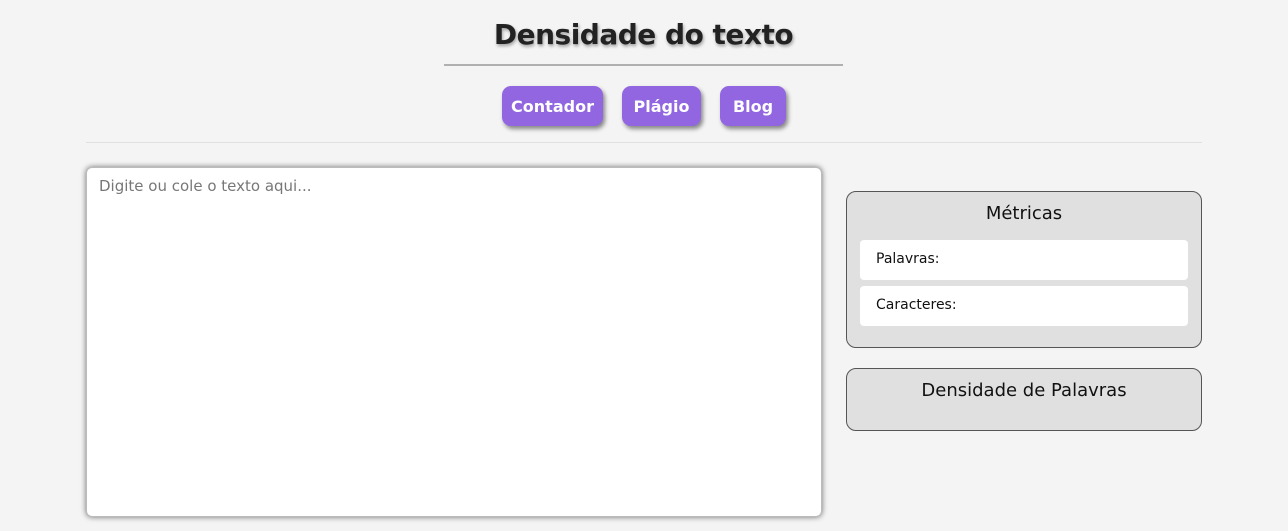 This screenshot has width=1288, height=531. I want to click on word-density-panel: Densidade de Palavras, so click(1024, 399).